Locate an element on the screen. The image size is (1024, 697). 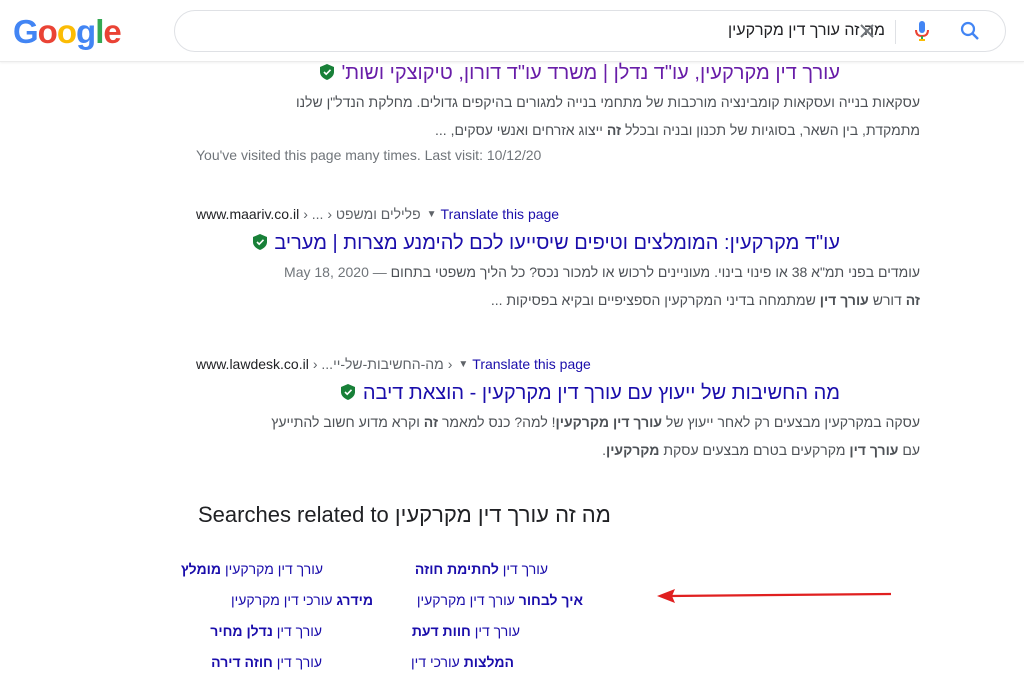
logo-letter-g: G is located at coordinates (26, 31).